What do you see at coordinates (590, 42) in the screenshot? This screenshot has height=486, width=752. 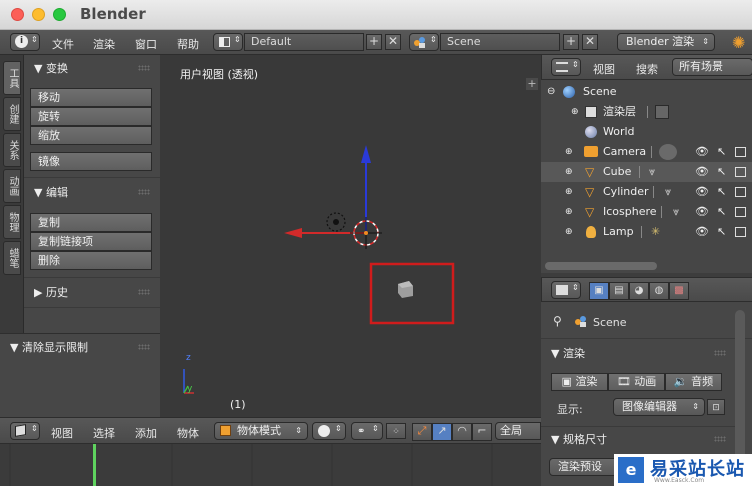 I see `delete-scene-button: ✕` at bounding box center [590, 42].